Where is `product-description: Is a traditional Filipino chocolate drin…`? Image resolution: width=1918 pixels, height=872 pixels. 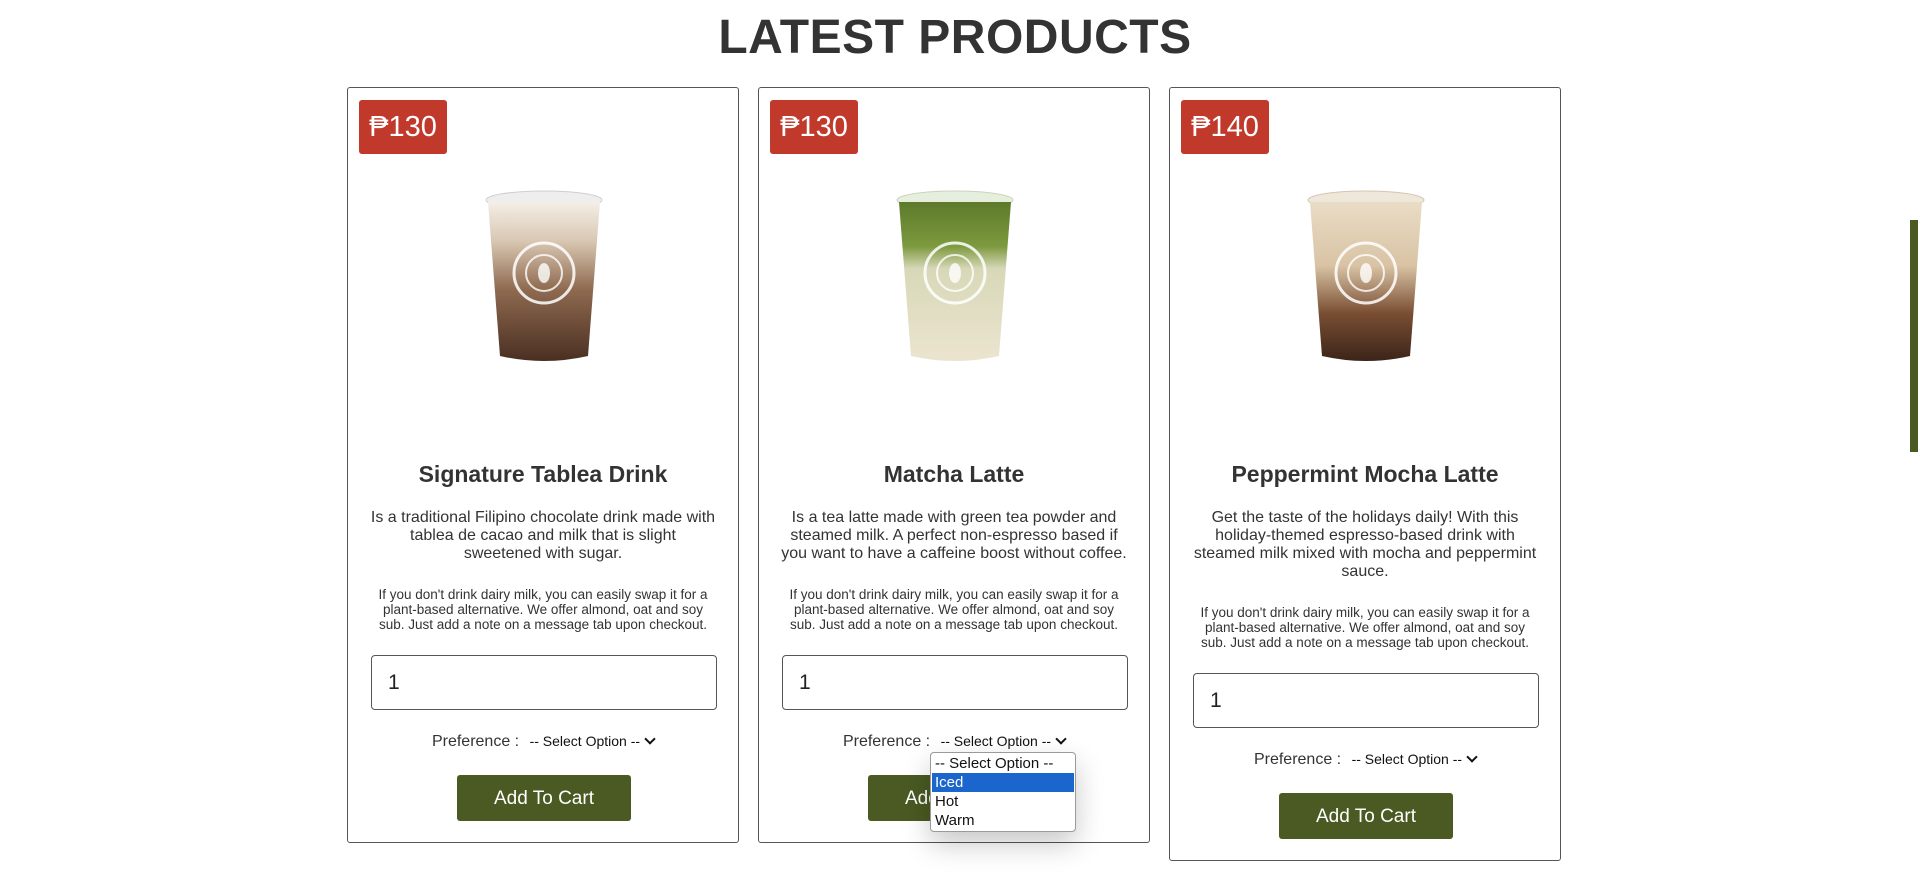 product-description: Is a traditional Filipino chocolate drin… is located at coordinates (543, 535).